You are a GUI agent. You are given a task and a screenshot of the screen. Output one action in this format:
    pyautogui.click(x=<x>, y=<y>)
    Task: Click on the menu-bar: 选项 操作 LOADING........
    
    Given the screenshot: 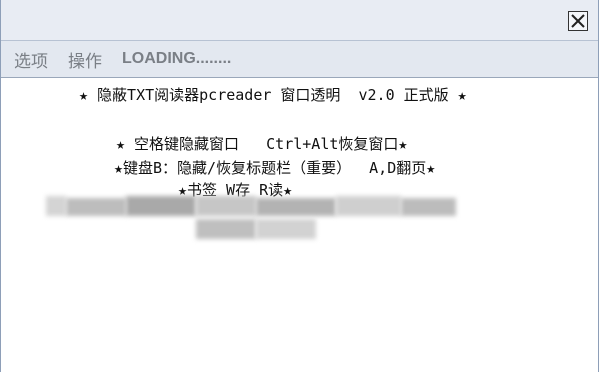 What is the action you would take?
    pyautogui.click(x=299, y=59)
    